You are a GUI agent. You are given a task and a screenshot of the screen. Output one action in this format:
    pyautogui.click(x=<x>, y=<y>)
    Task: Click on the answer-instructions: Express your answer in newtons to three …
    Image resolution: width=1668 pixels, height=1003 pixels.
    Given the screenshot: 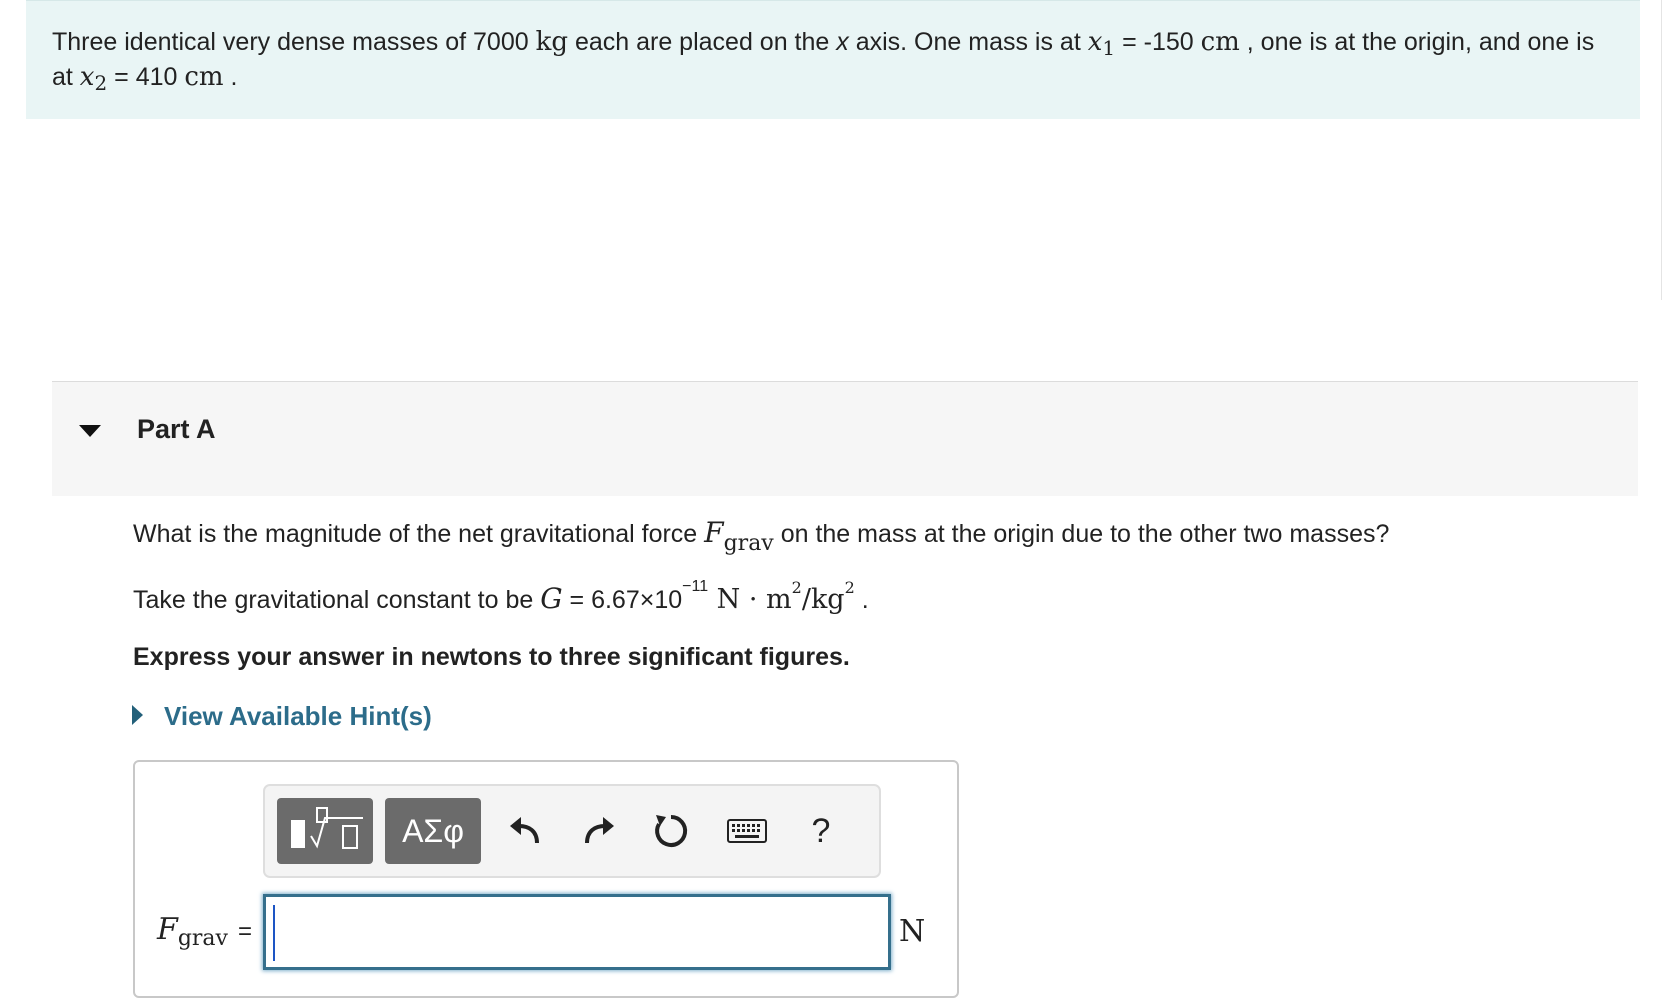 What is the action you would take?
    pyautogui.click(x=491, y=657)
    